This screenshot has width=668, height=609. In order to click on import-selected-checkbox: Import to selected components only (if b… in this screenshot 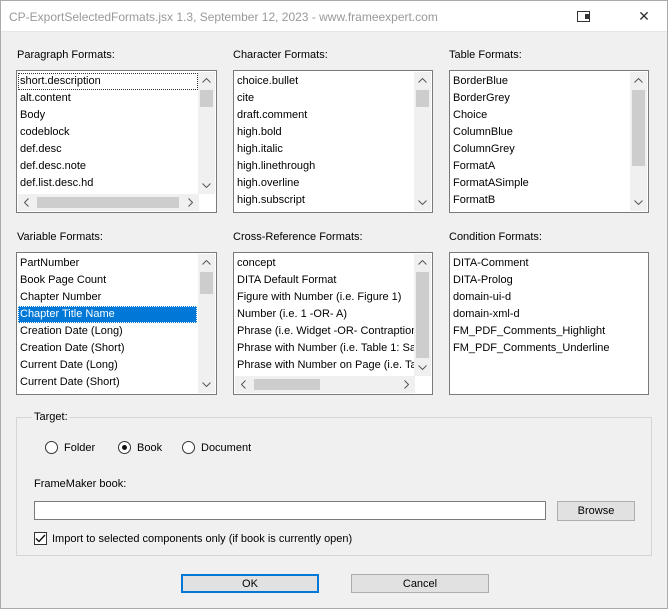, I will do `click(193, 538)`.